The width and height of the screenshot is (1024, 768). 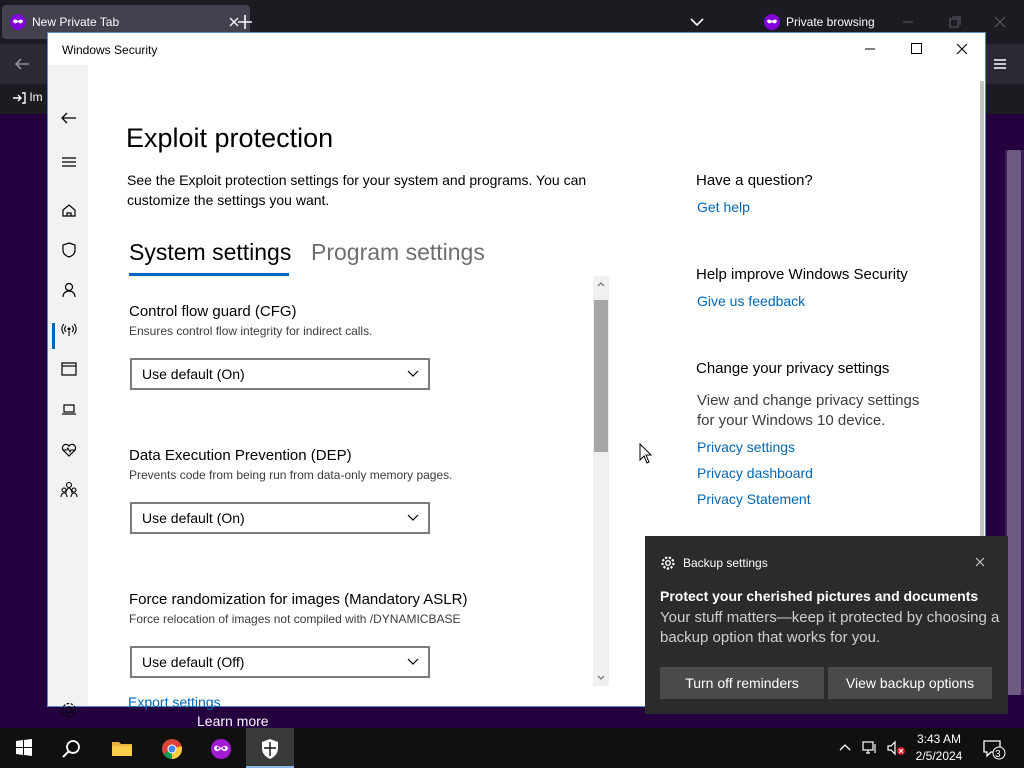 What do you see at coordinates (280, 518) in the screenshot?
I see `dep-dropdown: Use default (On)` at bounding box center [280, 518].